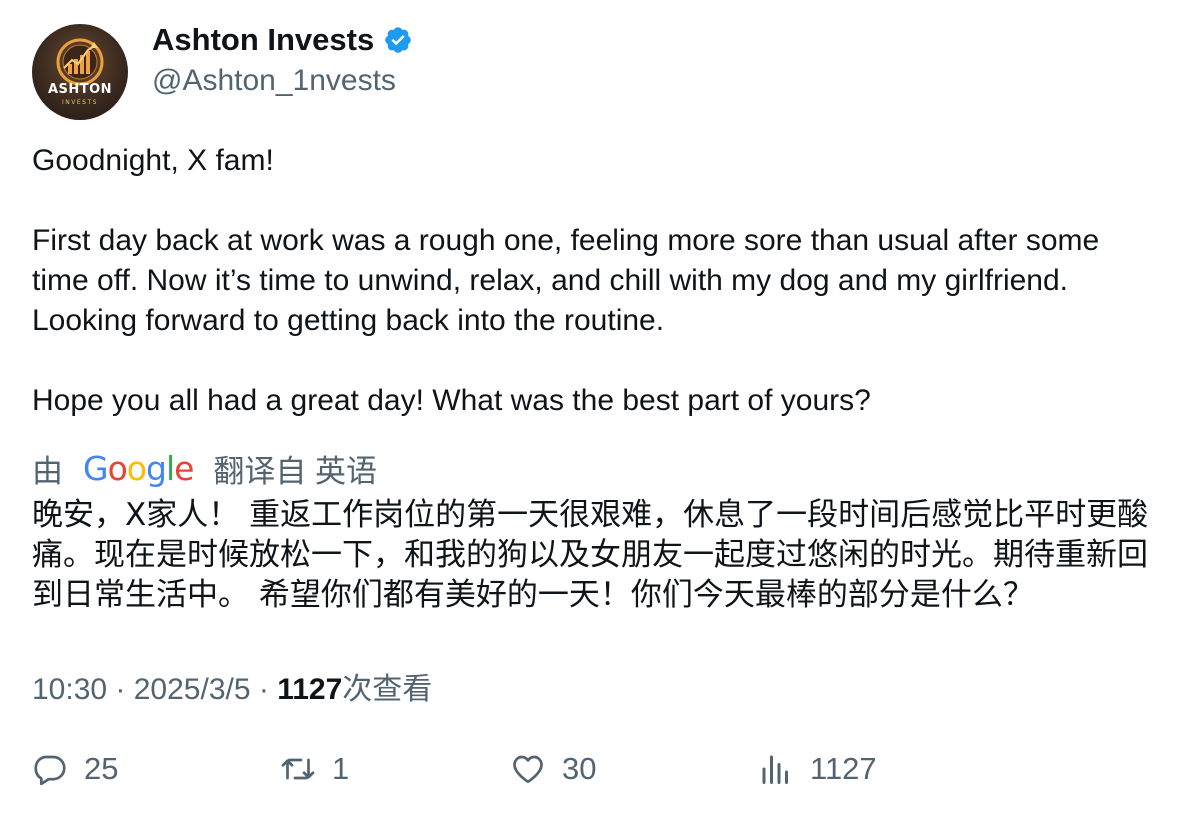  I want to click on tweet-paragraph: Goodnight, X fam!, so click(153, 160).